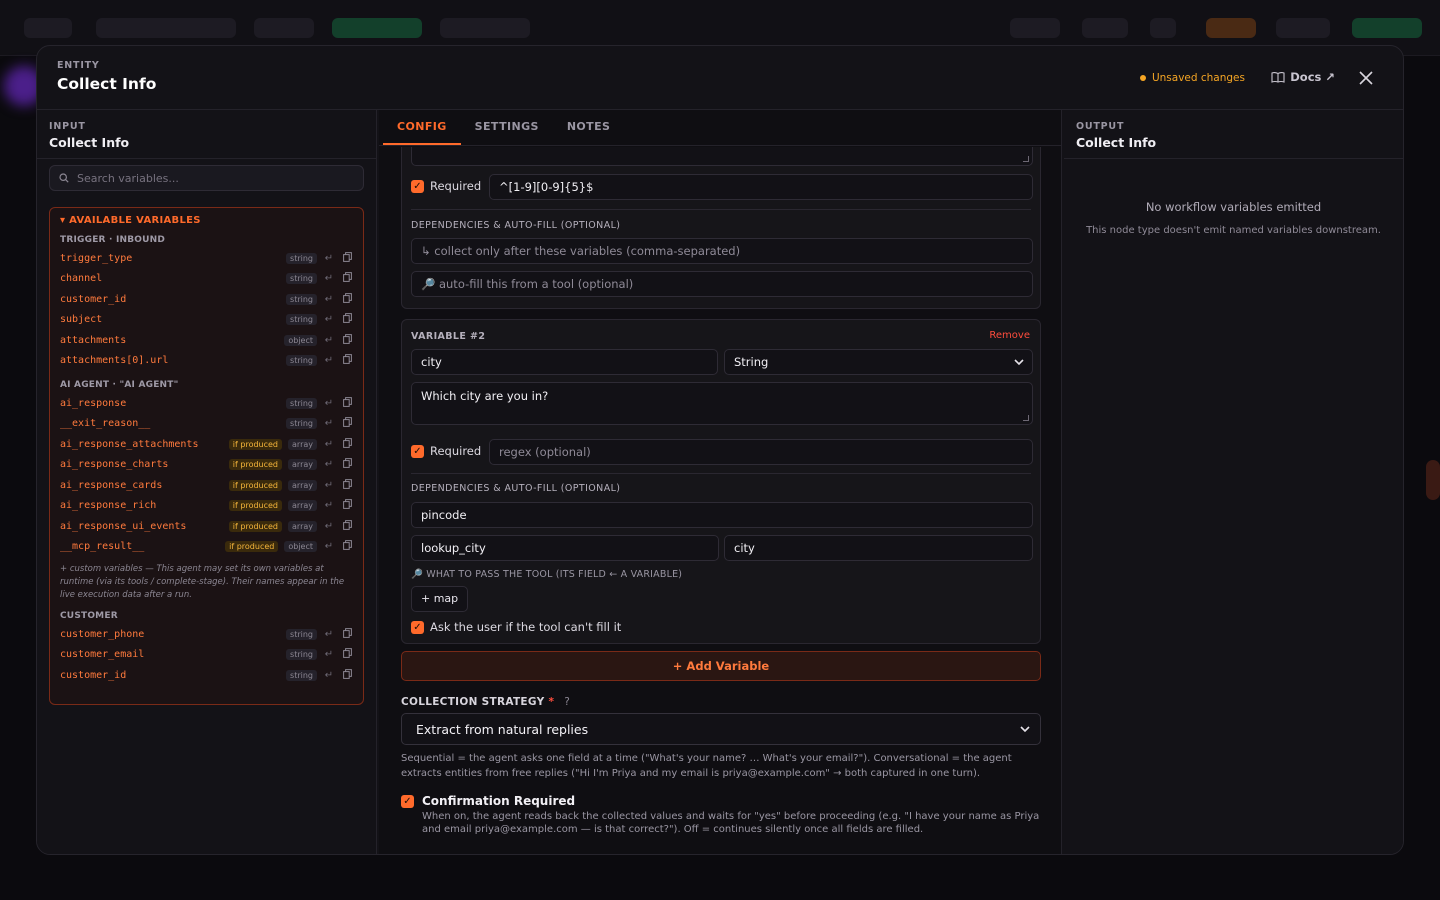  What do you see at coordinates (565, 548) in the screenshot?
I see `autofill-tool-input: lookup_city` at bounding box center [565, 548].